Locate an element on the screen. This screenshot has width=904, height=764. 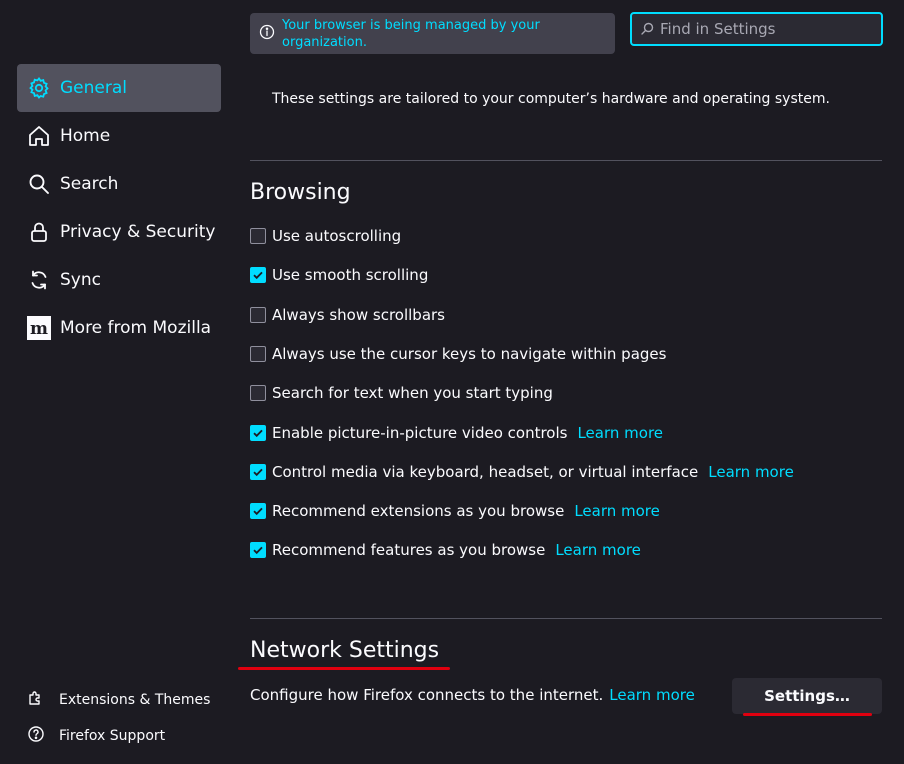
sidebar-item-label: Sync is located at coordinates (80, 280).